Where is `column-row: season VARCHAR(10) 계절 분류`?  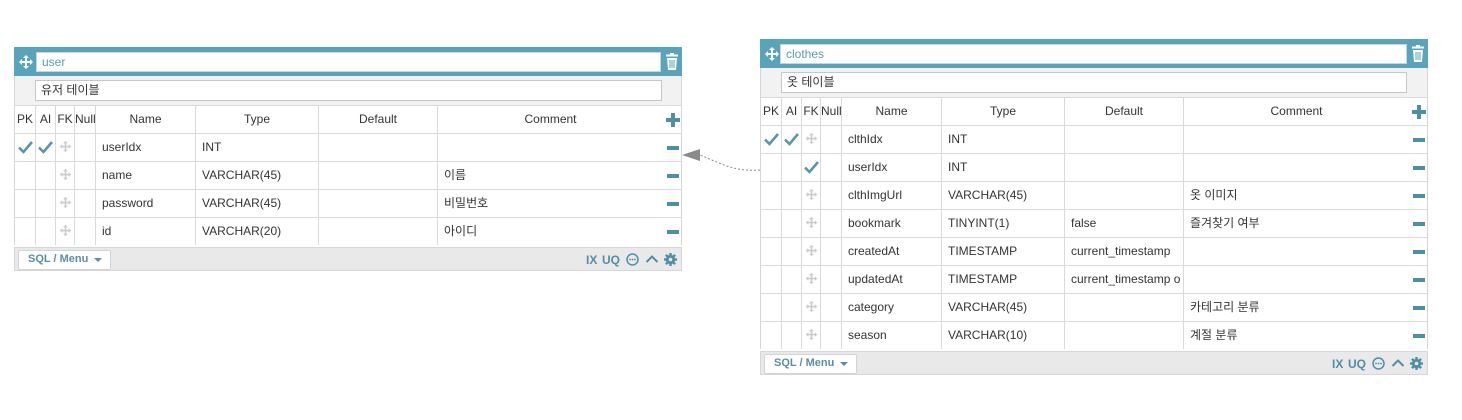 column-row: season VARCHAR(10) 계절 분류 is located at coordinates (1094, 335).